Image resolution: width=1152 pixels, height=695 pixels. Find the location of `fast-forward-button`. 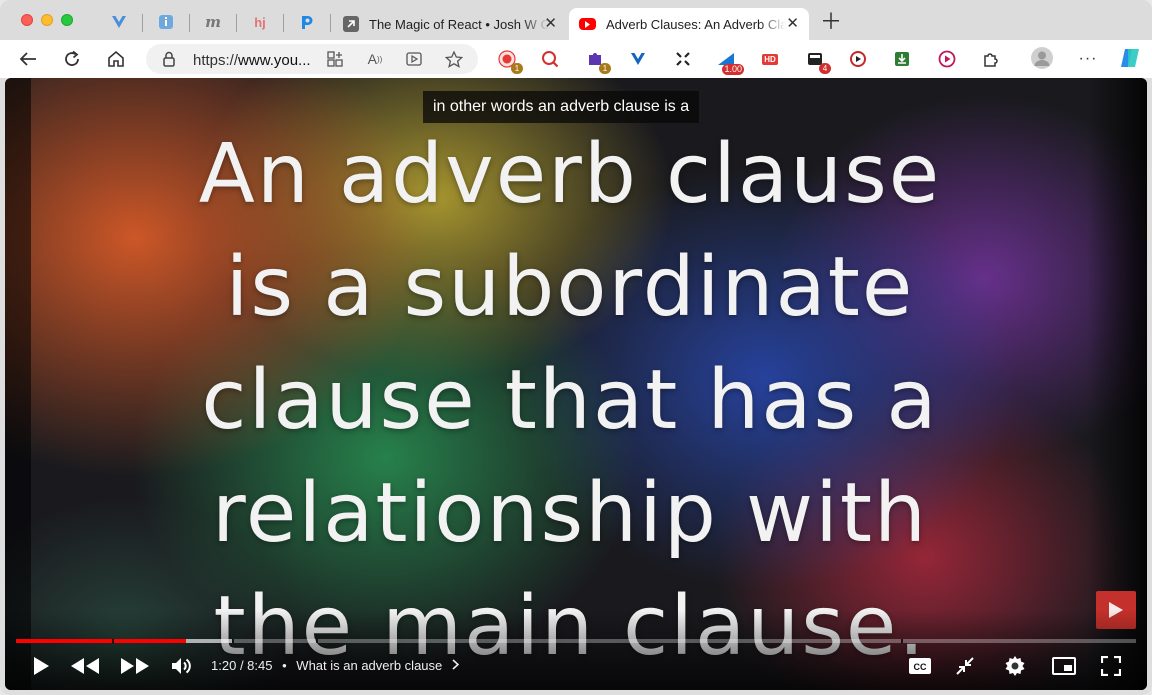

fast-forward-button is located at coordinates (135, 666).